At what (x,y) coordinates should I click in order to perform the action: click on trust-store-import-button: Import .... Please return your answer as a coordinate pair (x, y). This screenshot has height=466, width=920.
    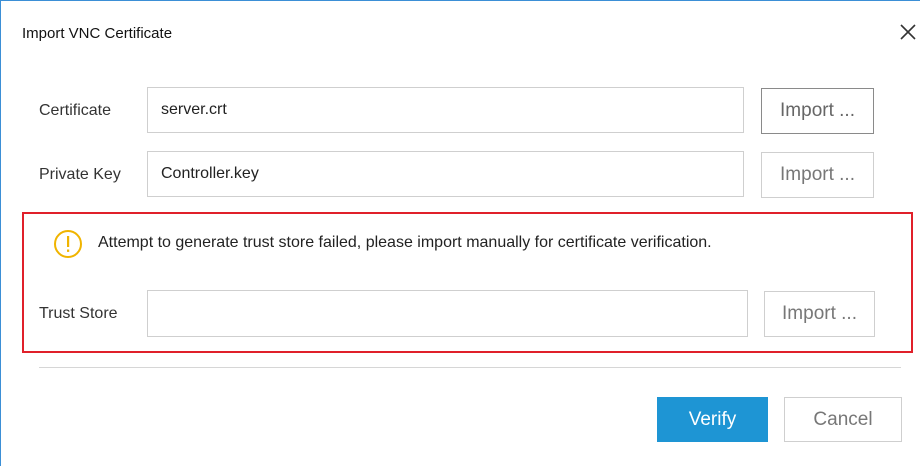
    Looking at the image, I should click on (819, 314).